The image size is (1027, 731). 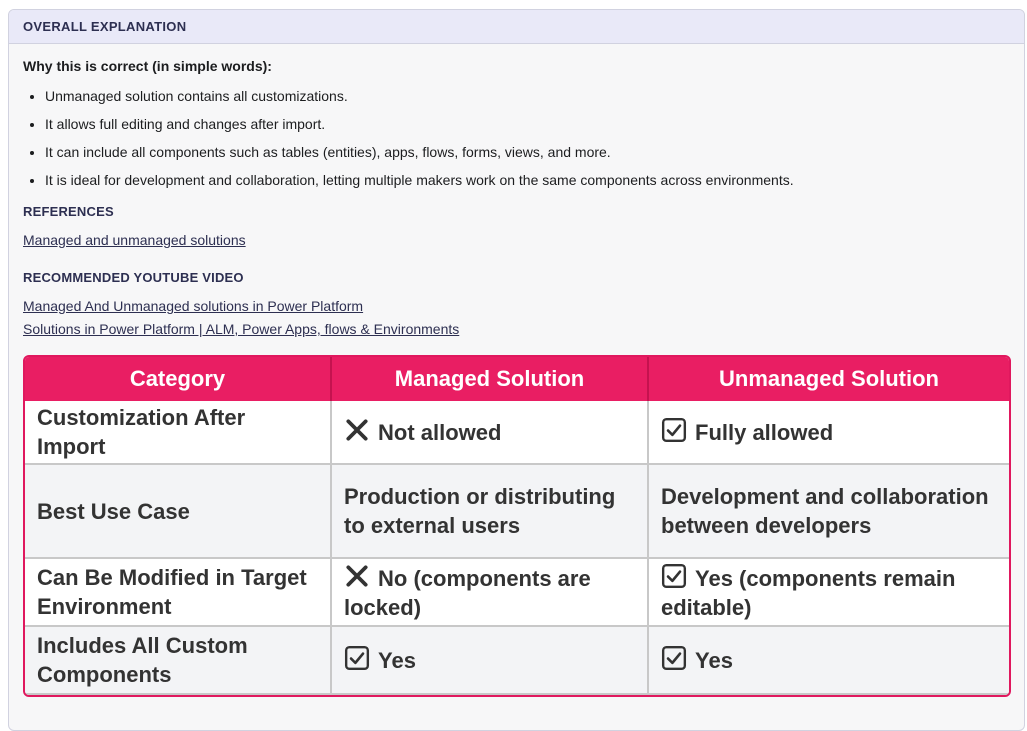 What do you see at coordinates (808, 592) in the screenshot?
I see `unmanaged-value: Yes (components remain editable)` at bounding box center [808, 592].